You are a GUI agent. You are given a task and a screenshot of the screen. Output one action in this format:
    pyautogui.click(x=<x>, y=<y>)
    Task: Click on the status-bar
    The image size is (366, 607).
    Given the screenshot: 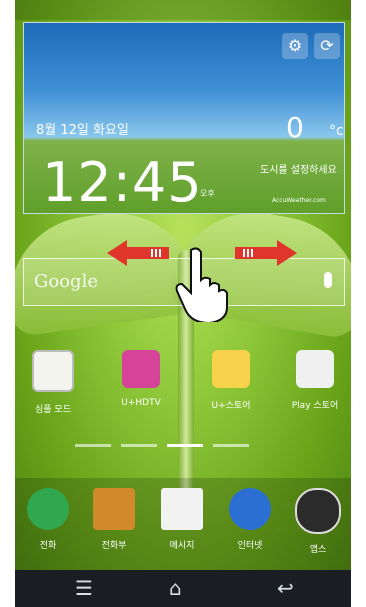 What is the action you would take?
    pyautogui.click(x=183, y=10)
    